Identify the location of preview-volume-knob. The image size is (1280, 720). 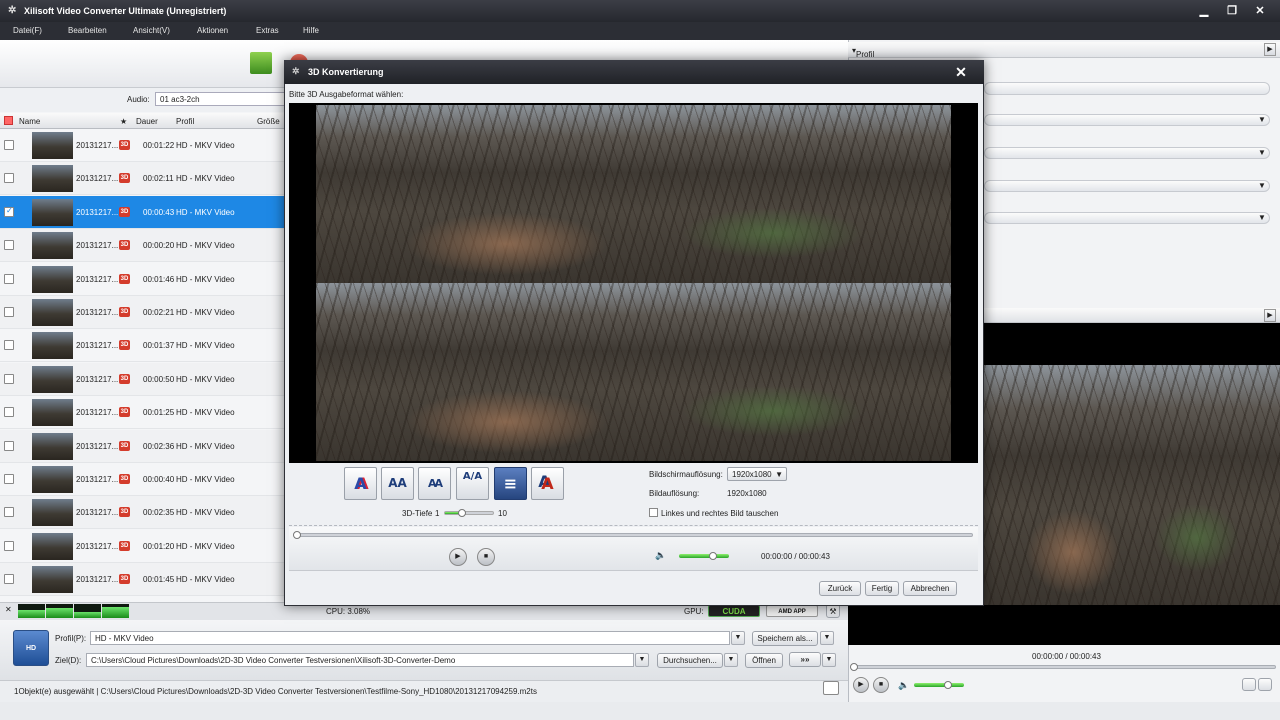
(948, 685).